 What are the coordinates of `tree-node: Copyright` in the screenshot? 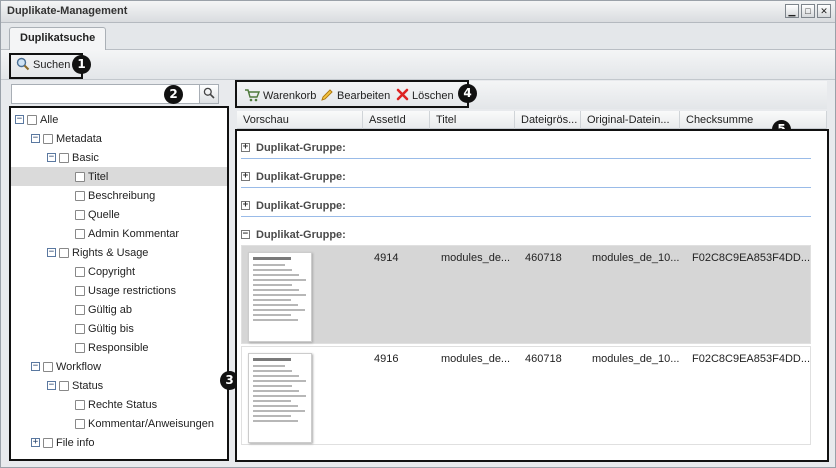 It's located at (119, 271).